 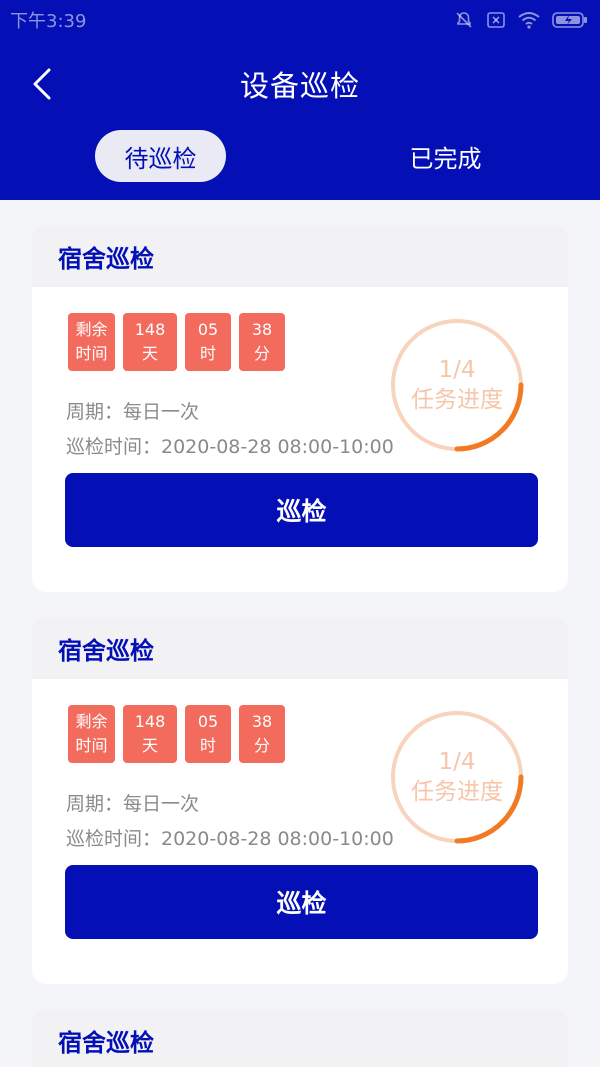 I want to click on page-title: 设备巡检, so click(x=299, y=86).